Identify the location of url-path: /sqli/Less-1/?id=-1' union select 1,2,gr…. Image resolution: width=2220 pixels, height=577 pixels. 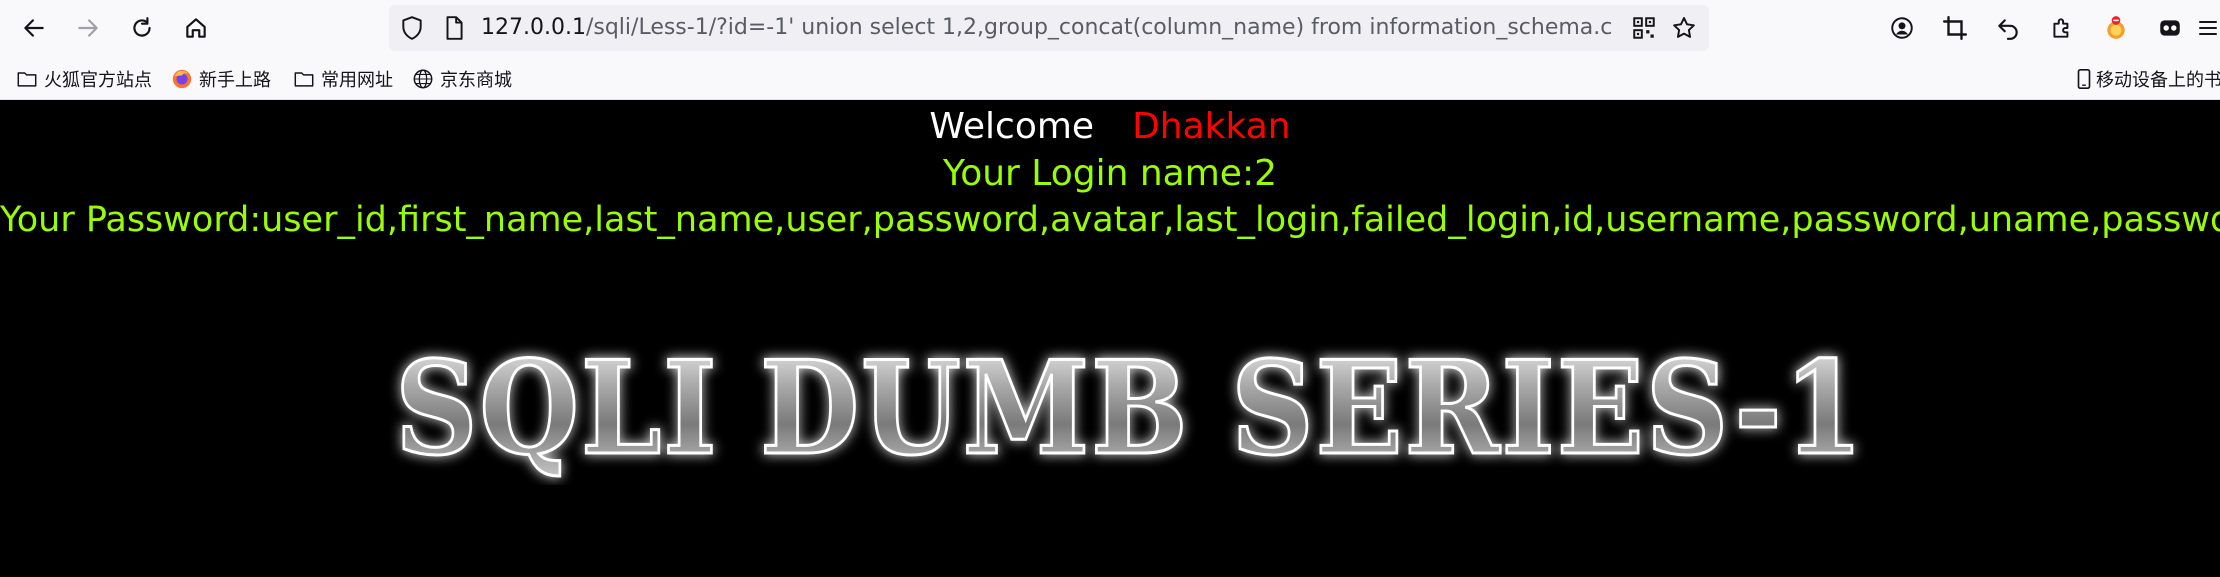
(1098, 27).